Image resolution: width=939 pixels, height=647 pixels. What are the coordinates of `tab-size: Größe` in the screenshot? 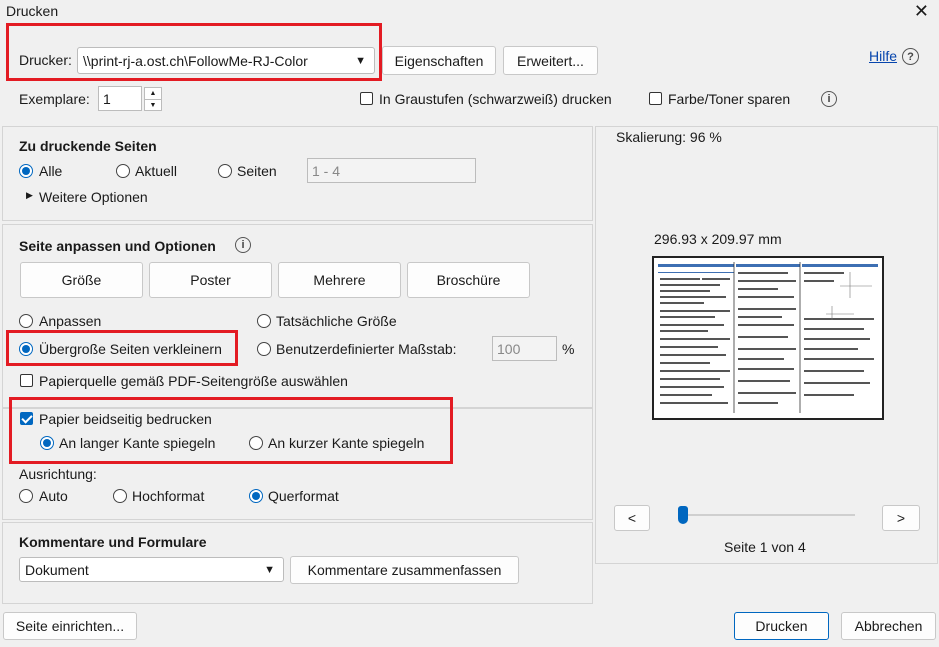 It's located at (81, 280).